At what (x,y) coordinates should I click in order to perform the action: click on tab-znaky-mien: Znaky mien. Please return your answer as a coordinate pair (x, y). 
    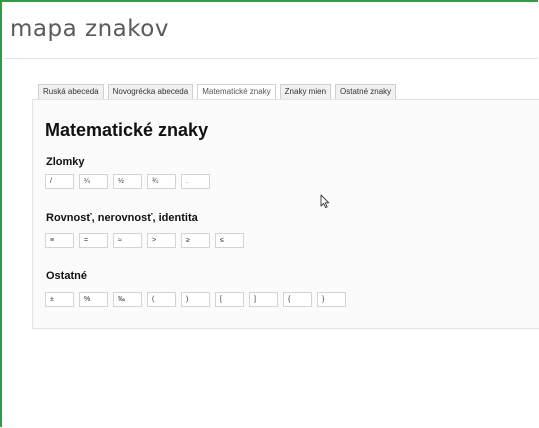
    Looking at the image, I should click on (305, 91).